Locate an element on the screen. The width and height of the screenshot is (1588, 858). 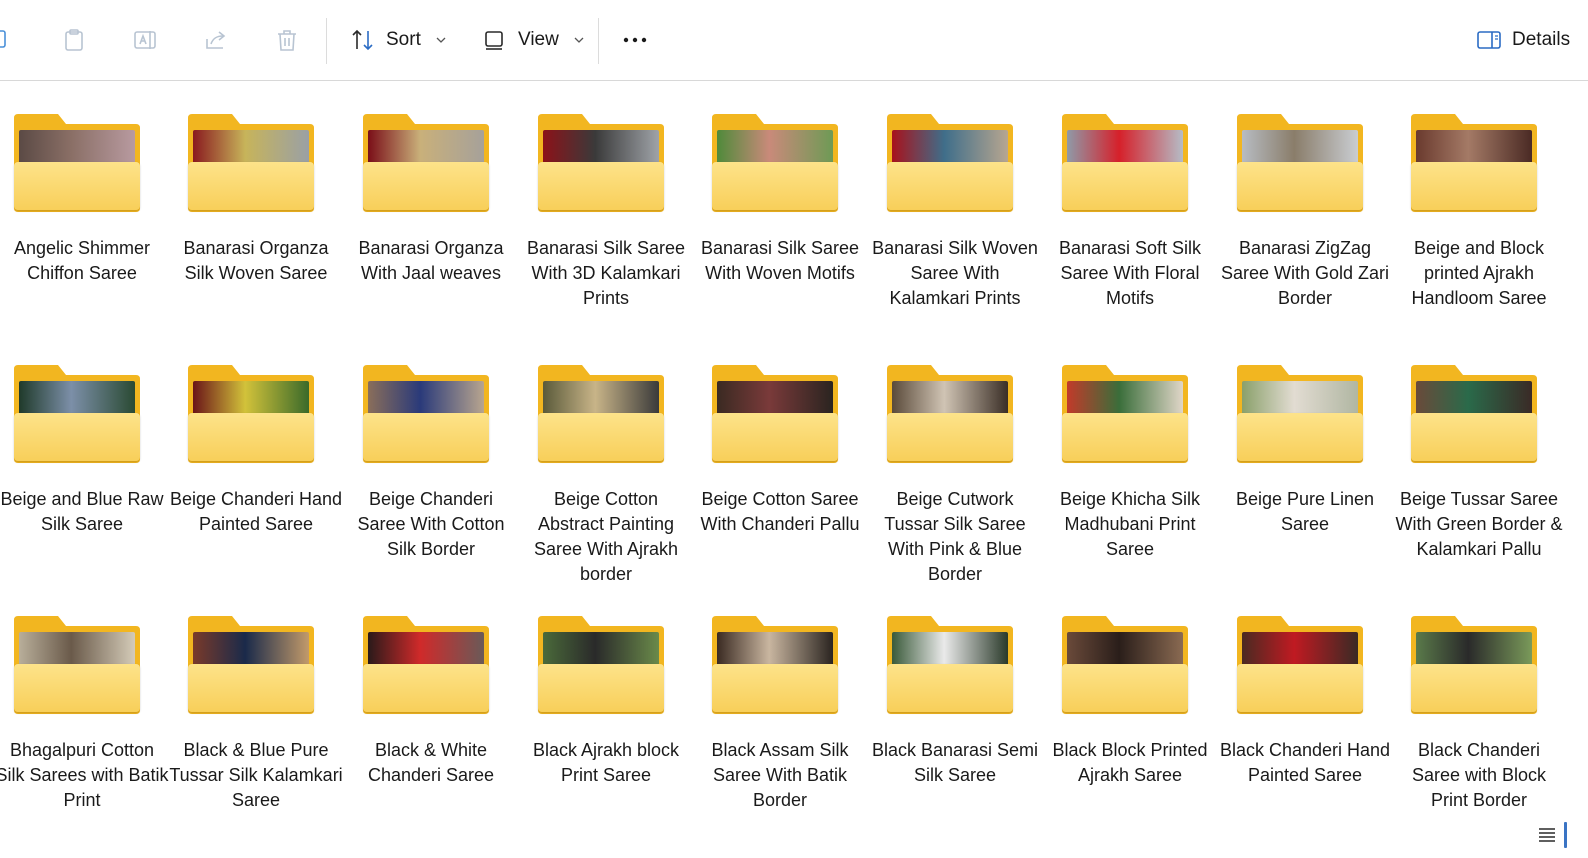
folder-name: Banarasi Silk Saree With Woven Motifs is located at coordinates (780, 260).